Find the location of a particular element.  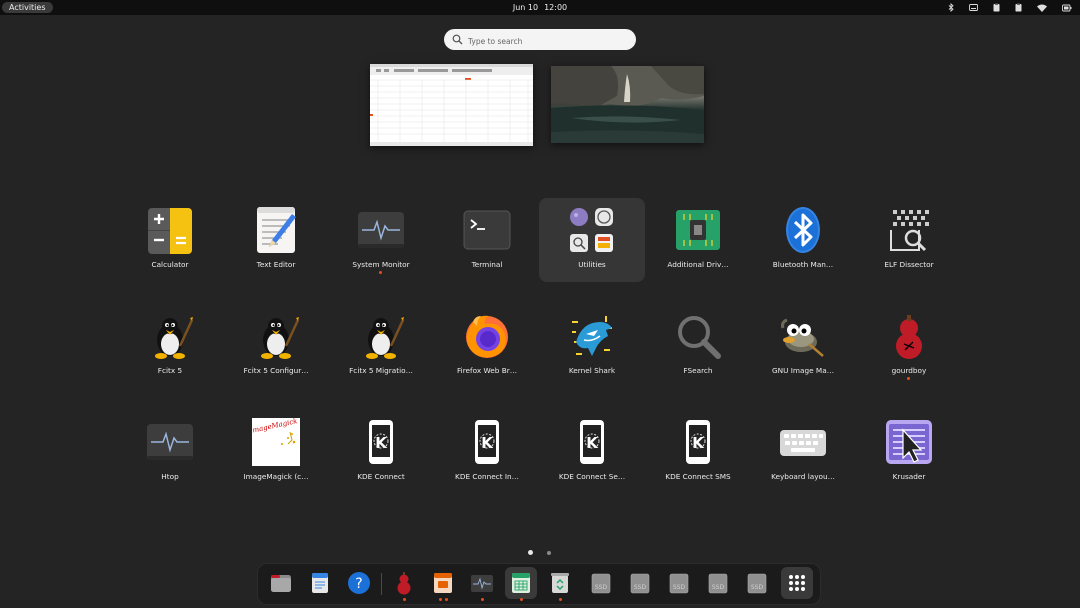

app-utilities: Utilities is located at coordinates (592, 240).